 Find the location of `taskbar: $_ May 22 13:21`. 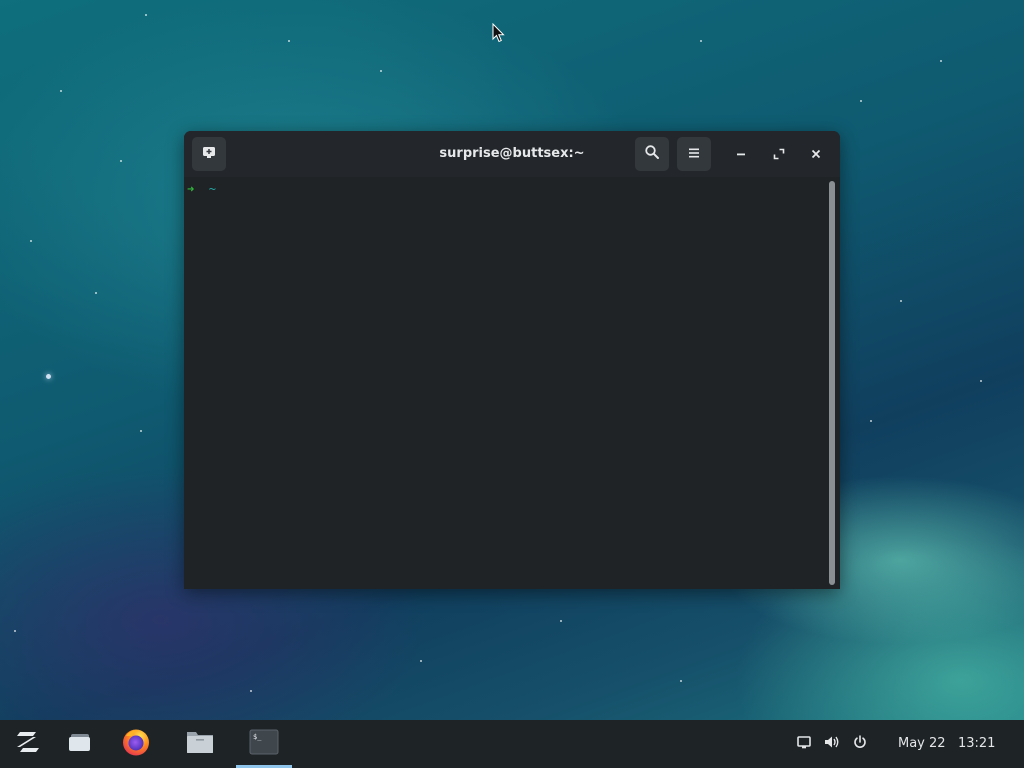

taskbar: $_ May 22 13:21 is located at coordinates (512, 744).